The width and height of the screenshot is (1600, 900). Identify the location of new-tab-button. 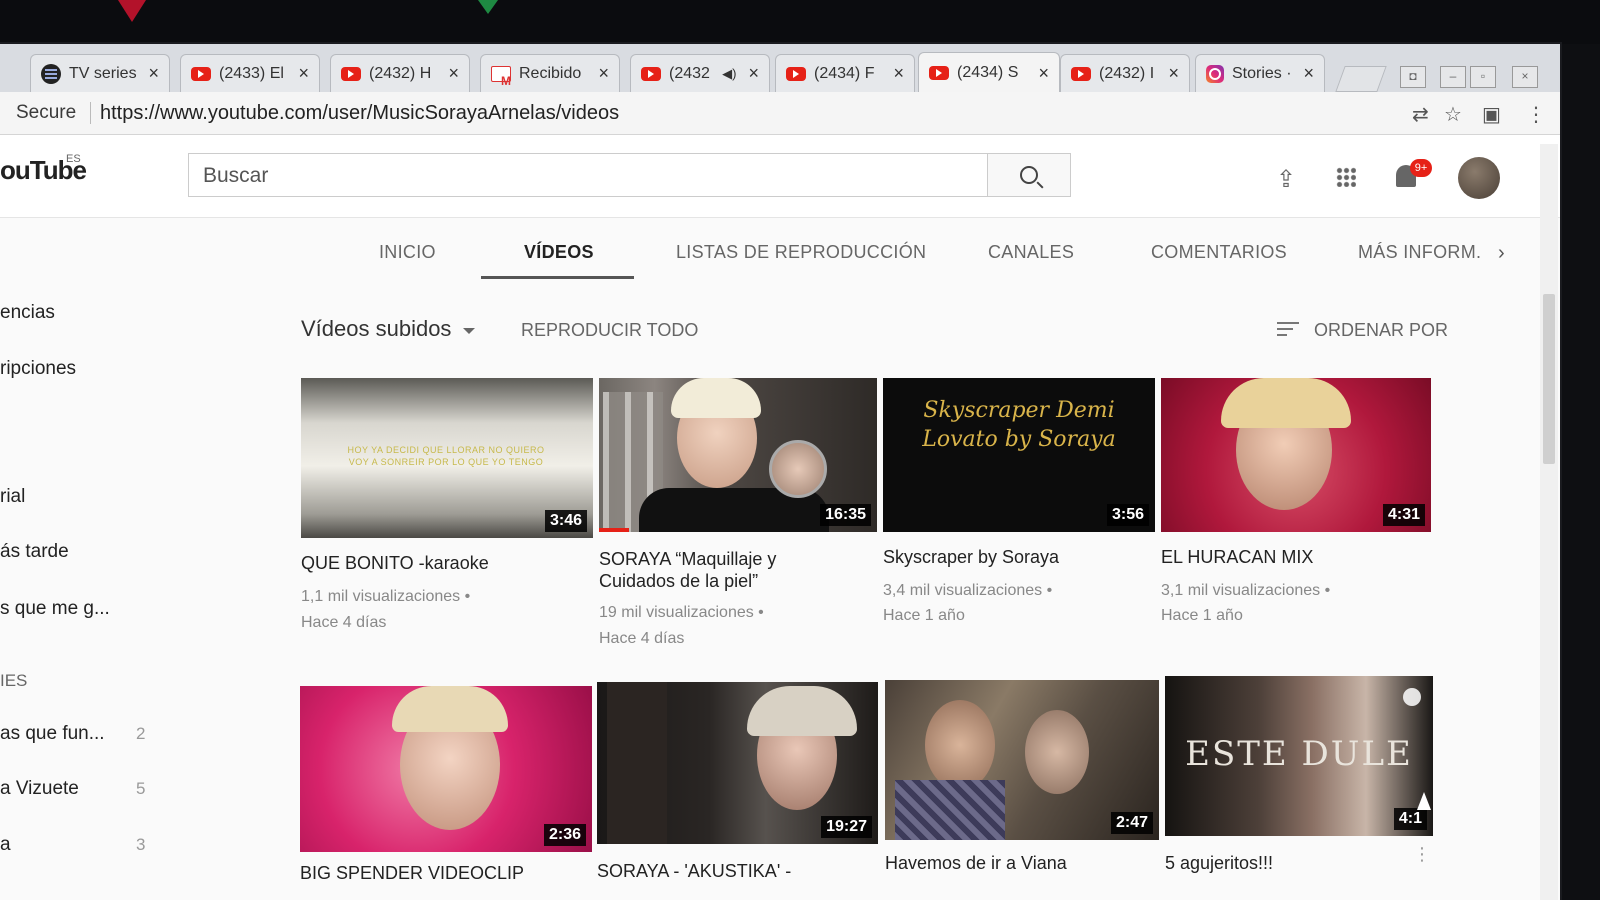
(1361, 79).